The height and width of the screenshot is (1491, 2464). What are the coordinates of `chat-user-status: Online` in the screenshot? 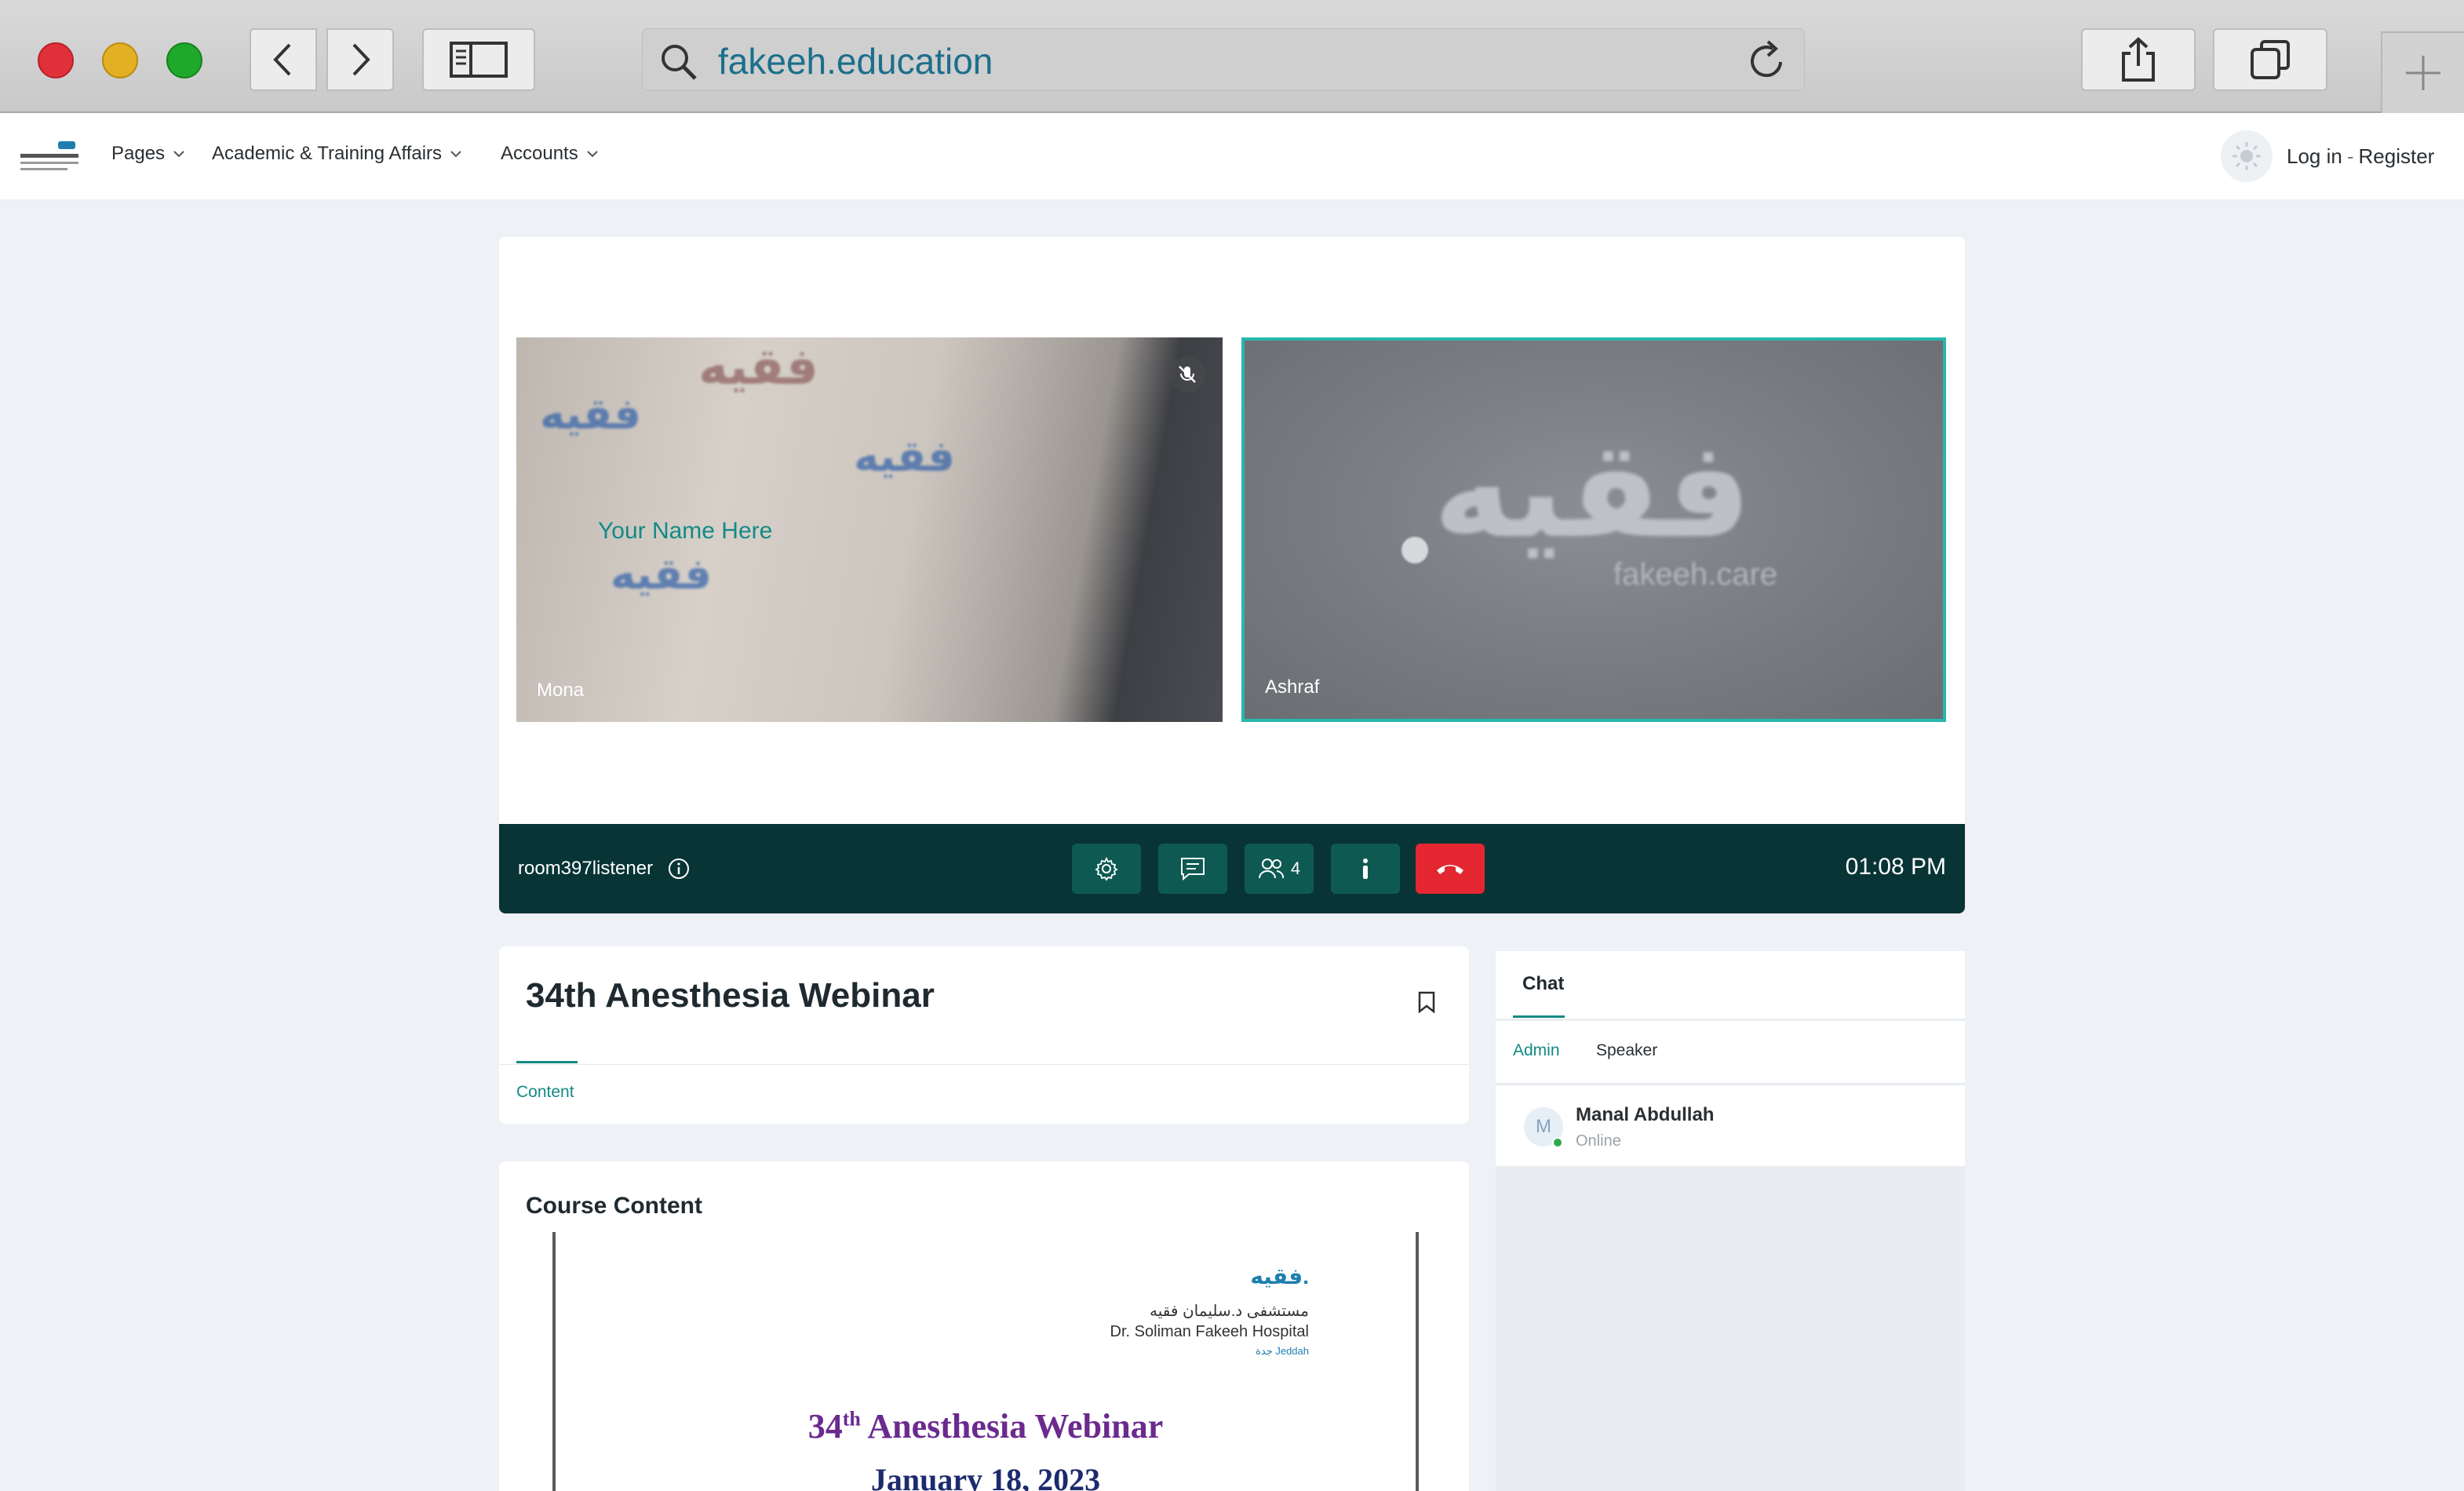 It's located at (1599, 1141).